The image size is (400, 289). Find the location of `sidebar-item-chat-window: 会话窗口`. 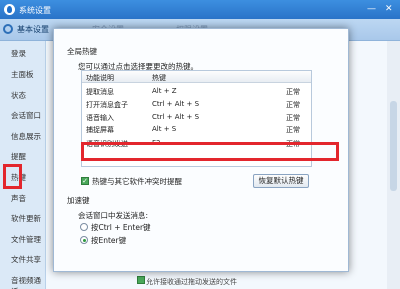

sidebar-item-chat-window: 会话窗口 is located at coordinates (26, 115).